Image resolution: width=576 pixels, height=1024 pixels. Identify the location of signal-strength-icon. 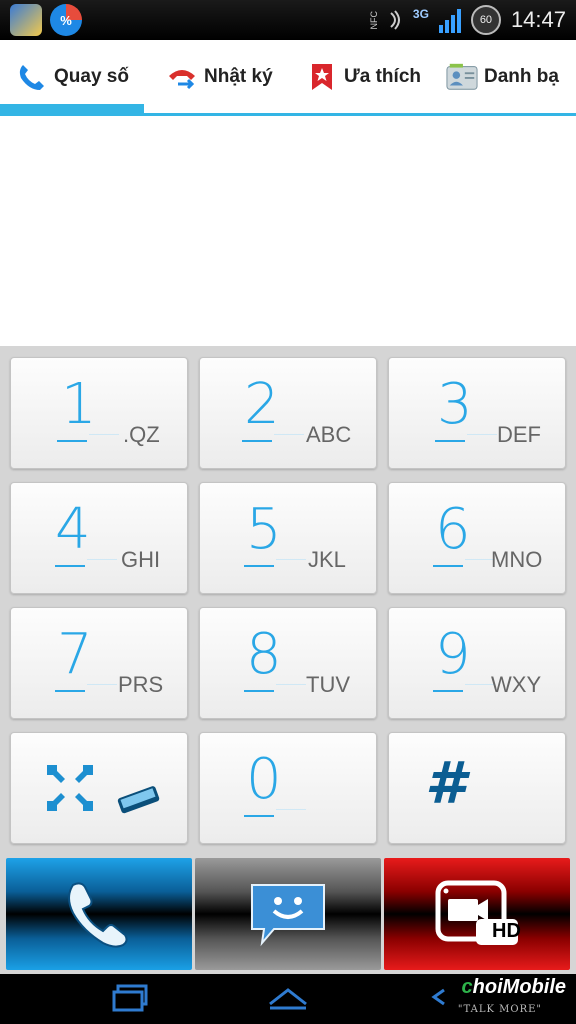
(449, 20).